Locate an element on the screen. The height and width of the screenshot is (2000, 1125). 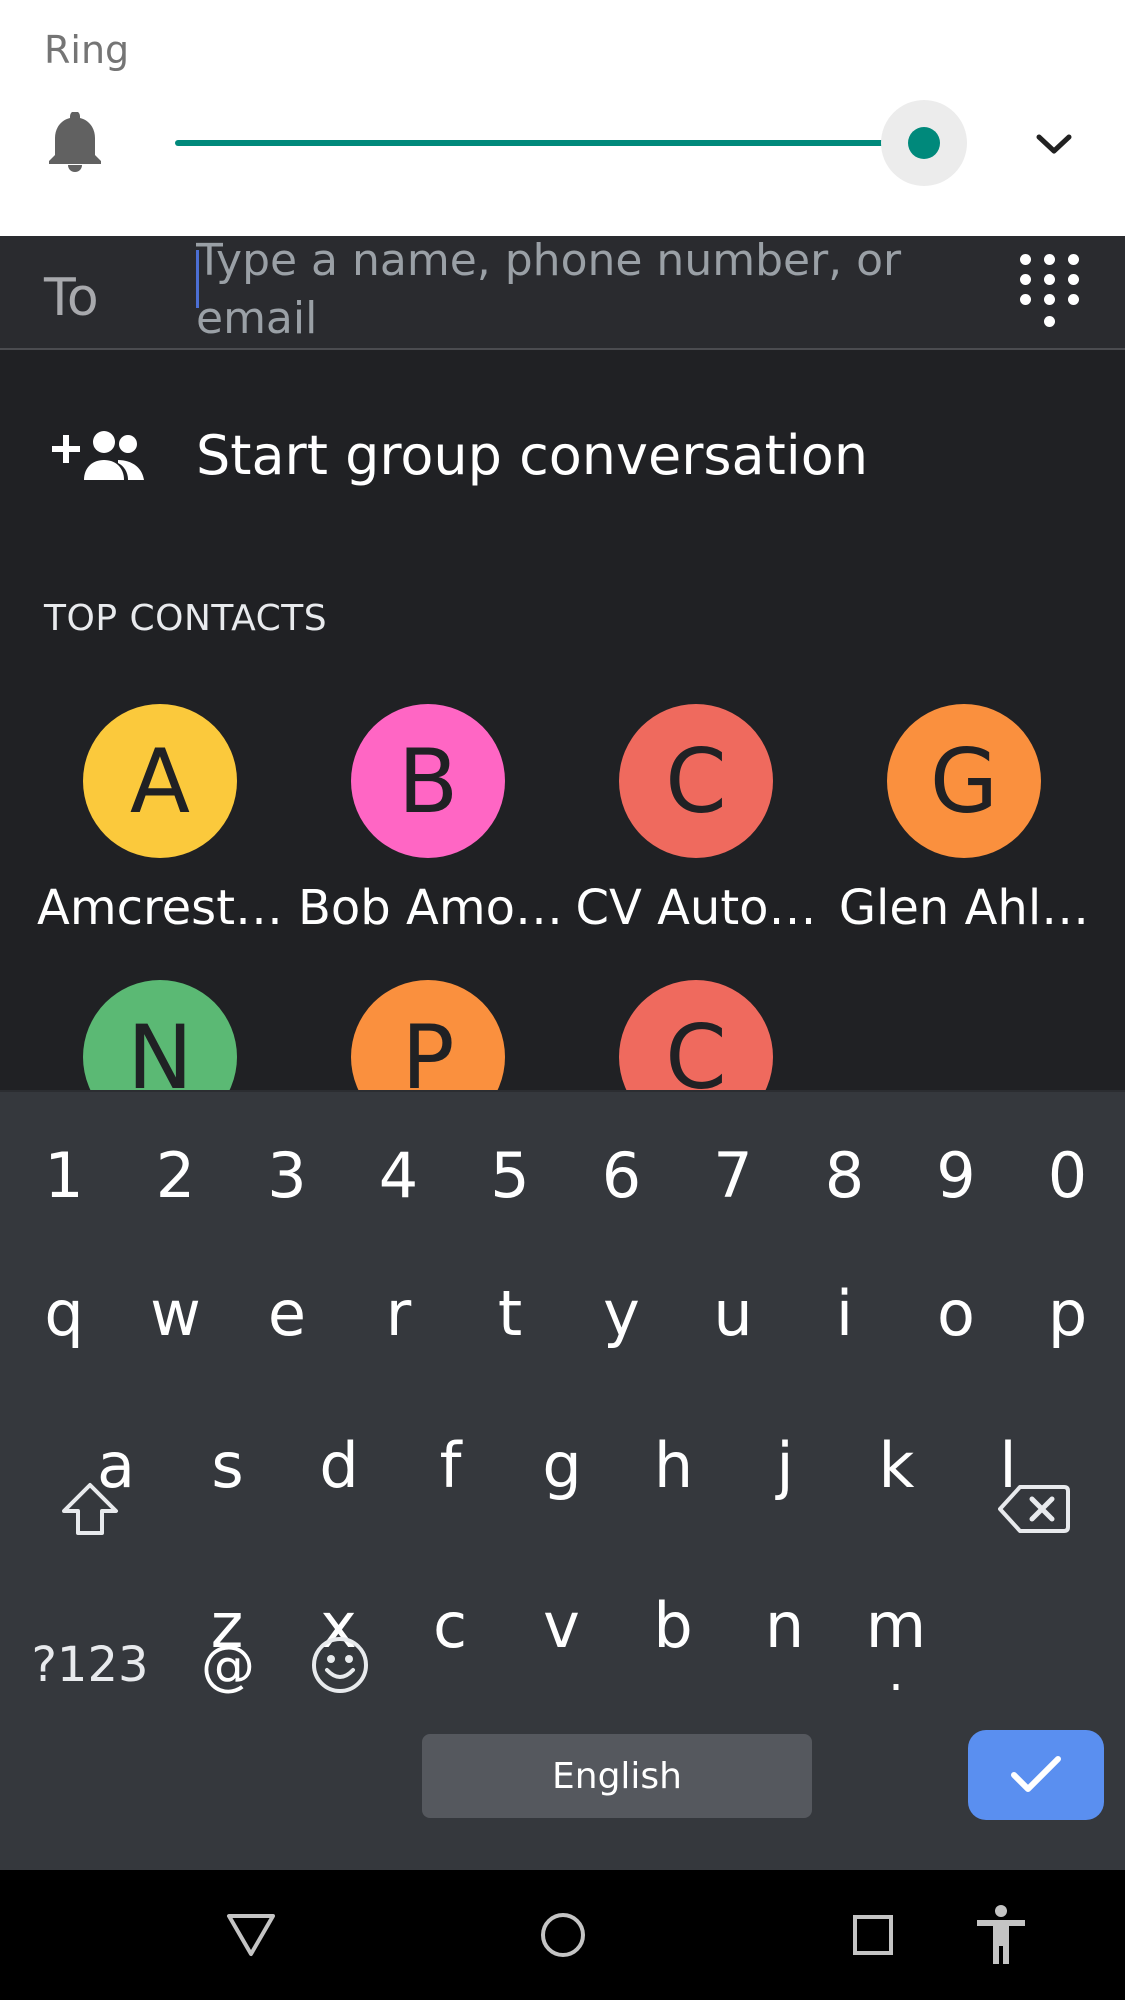
accessibility-icon is located at coordinates (1001, 1934).